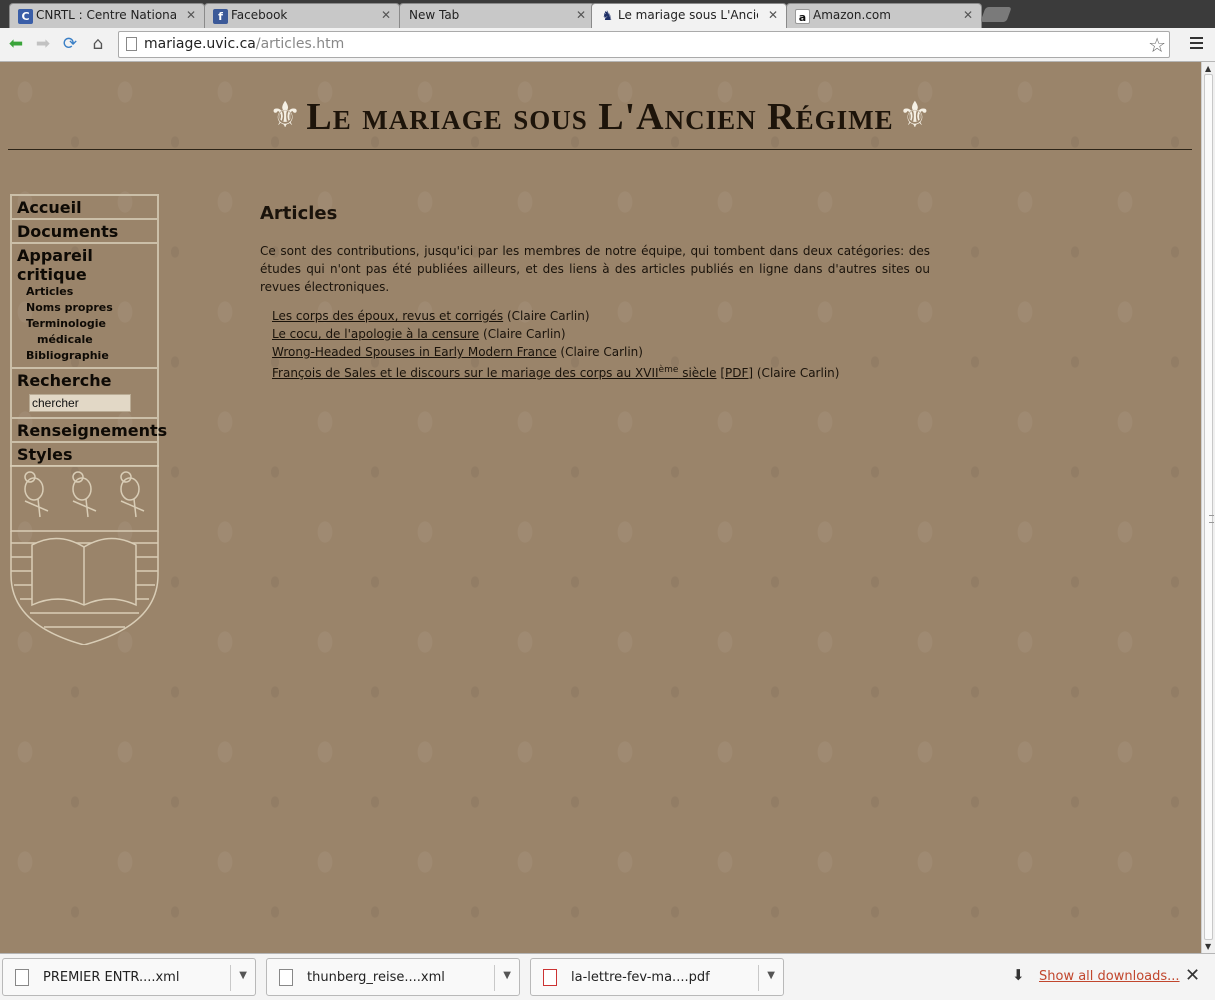 The image size is (1215, 1000). What do you see at coordinates (376, 977) in the screenshot?
I see `download-filename: thunberg_reise....xml` at bounding box center [376, 977].